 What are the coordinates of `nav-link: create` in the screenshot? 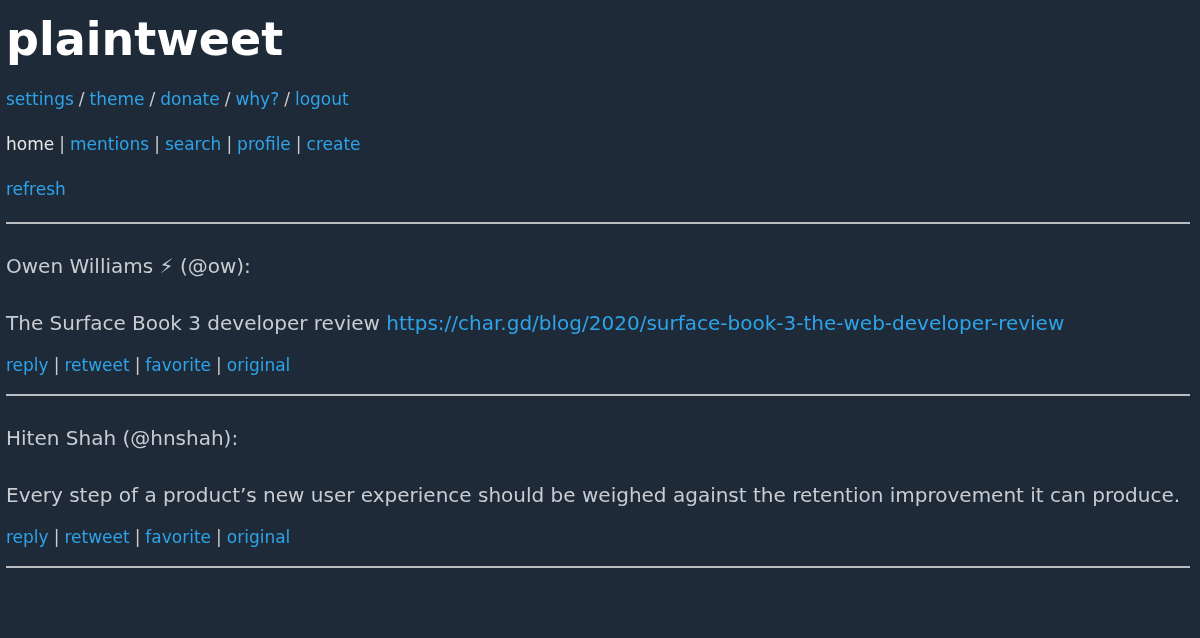 It's located at (333, 144).